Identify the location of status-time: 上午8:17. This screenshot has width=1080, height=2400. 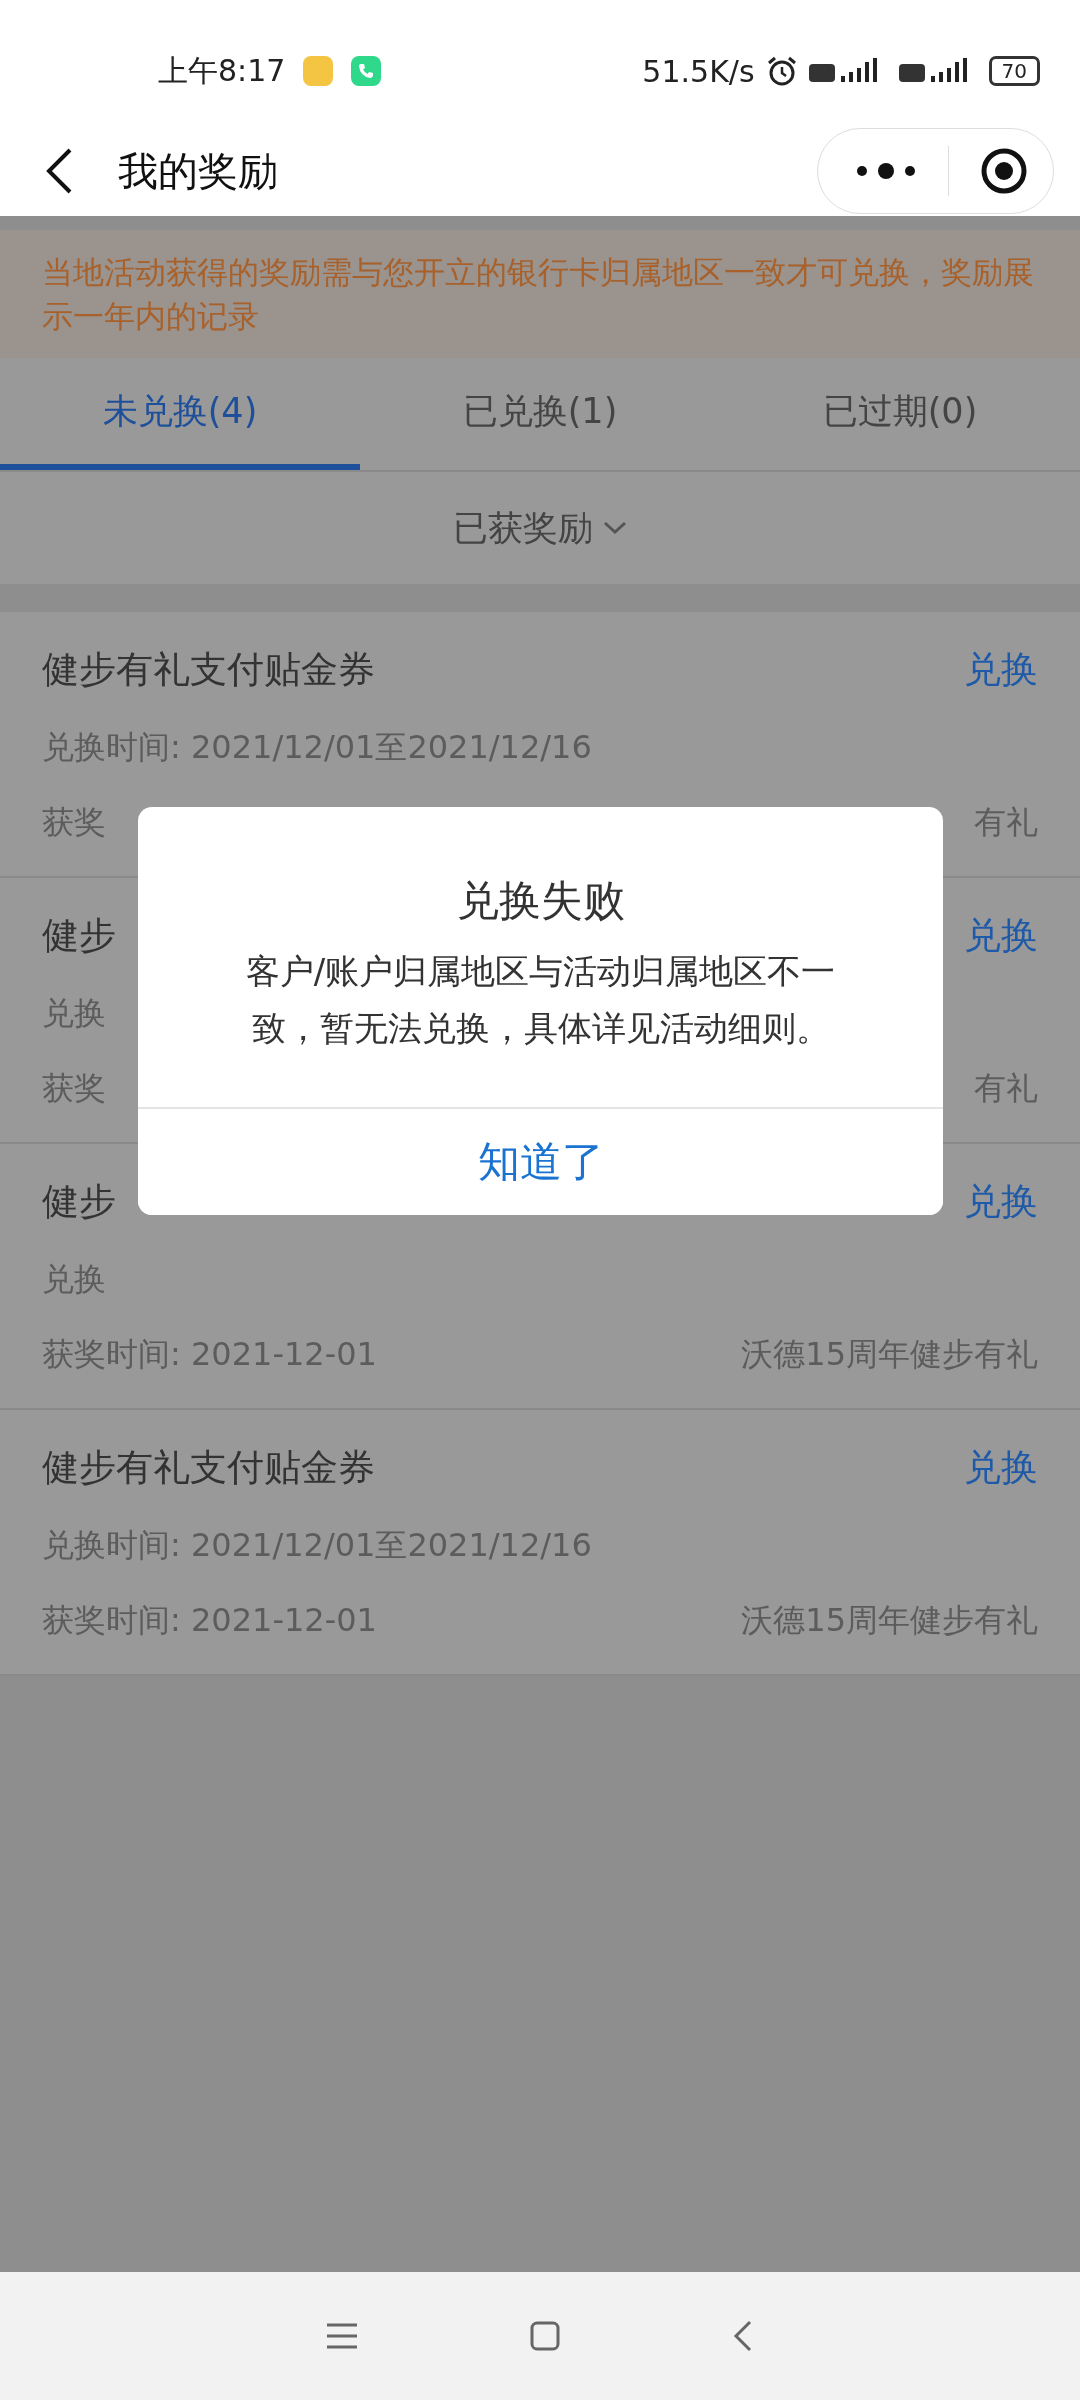
(222, 70).